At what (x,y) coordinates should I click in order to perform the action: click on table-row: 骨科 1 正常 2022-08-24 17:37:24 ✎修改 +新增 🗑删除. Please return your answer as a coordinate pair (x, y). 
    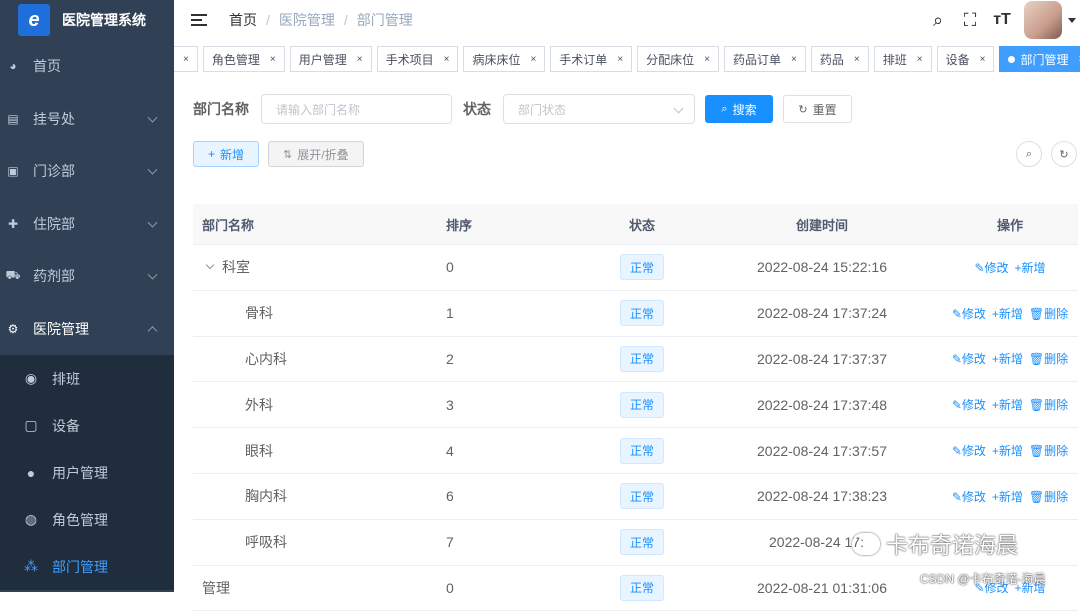
    Looking at the image, I should click on (635, 314).